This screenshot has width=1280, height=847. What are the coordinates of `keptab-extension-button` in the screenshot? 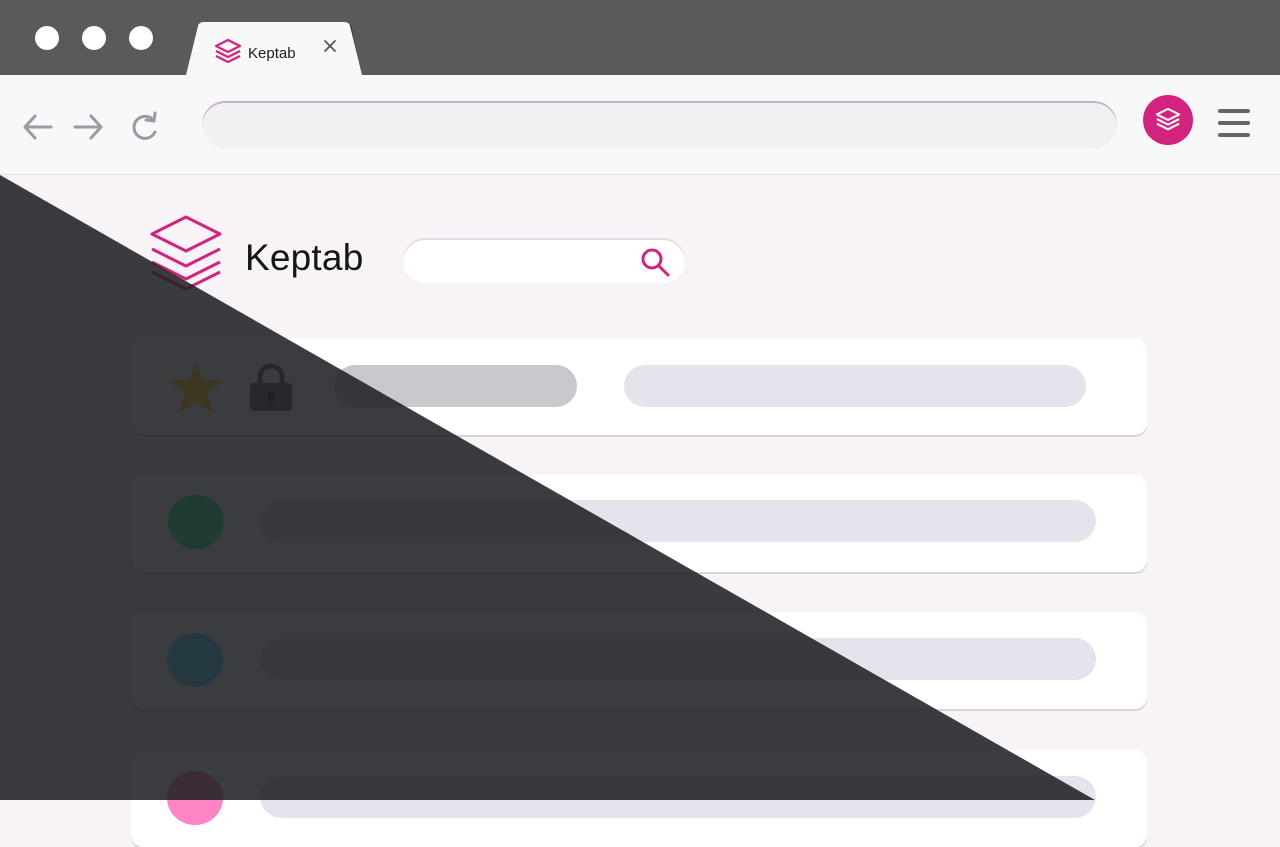 It's located at (1168, 120).